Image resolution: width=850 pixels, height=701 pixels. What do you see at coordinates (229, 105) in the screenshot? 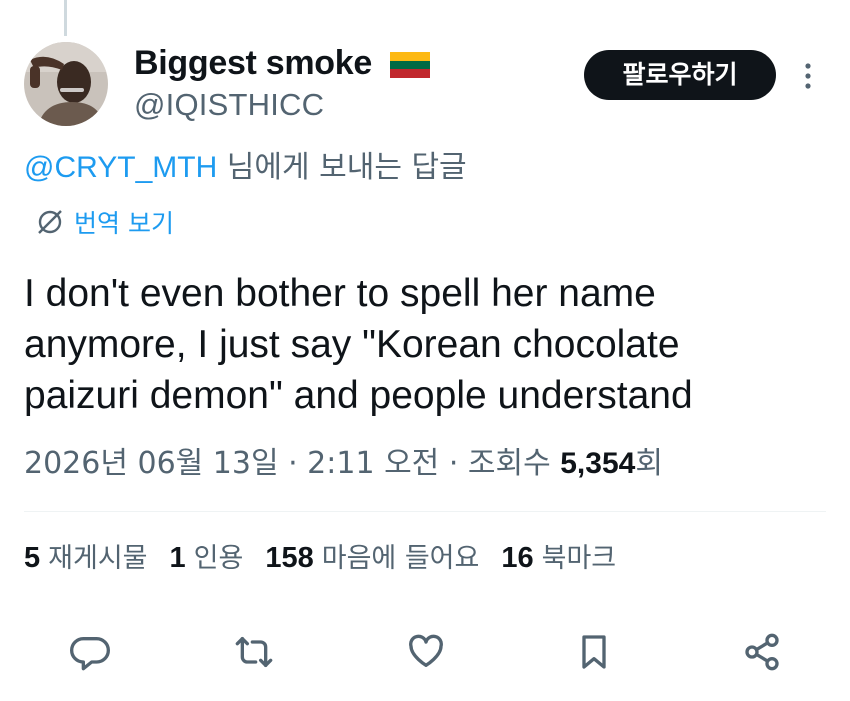
I see `author-handle: @IQISTHICC` at bounding box center [229, 105].